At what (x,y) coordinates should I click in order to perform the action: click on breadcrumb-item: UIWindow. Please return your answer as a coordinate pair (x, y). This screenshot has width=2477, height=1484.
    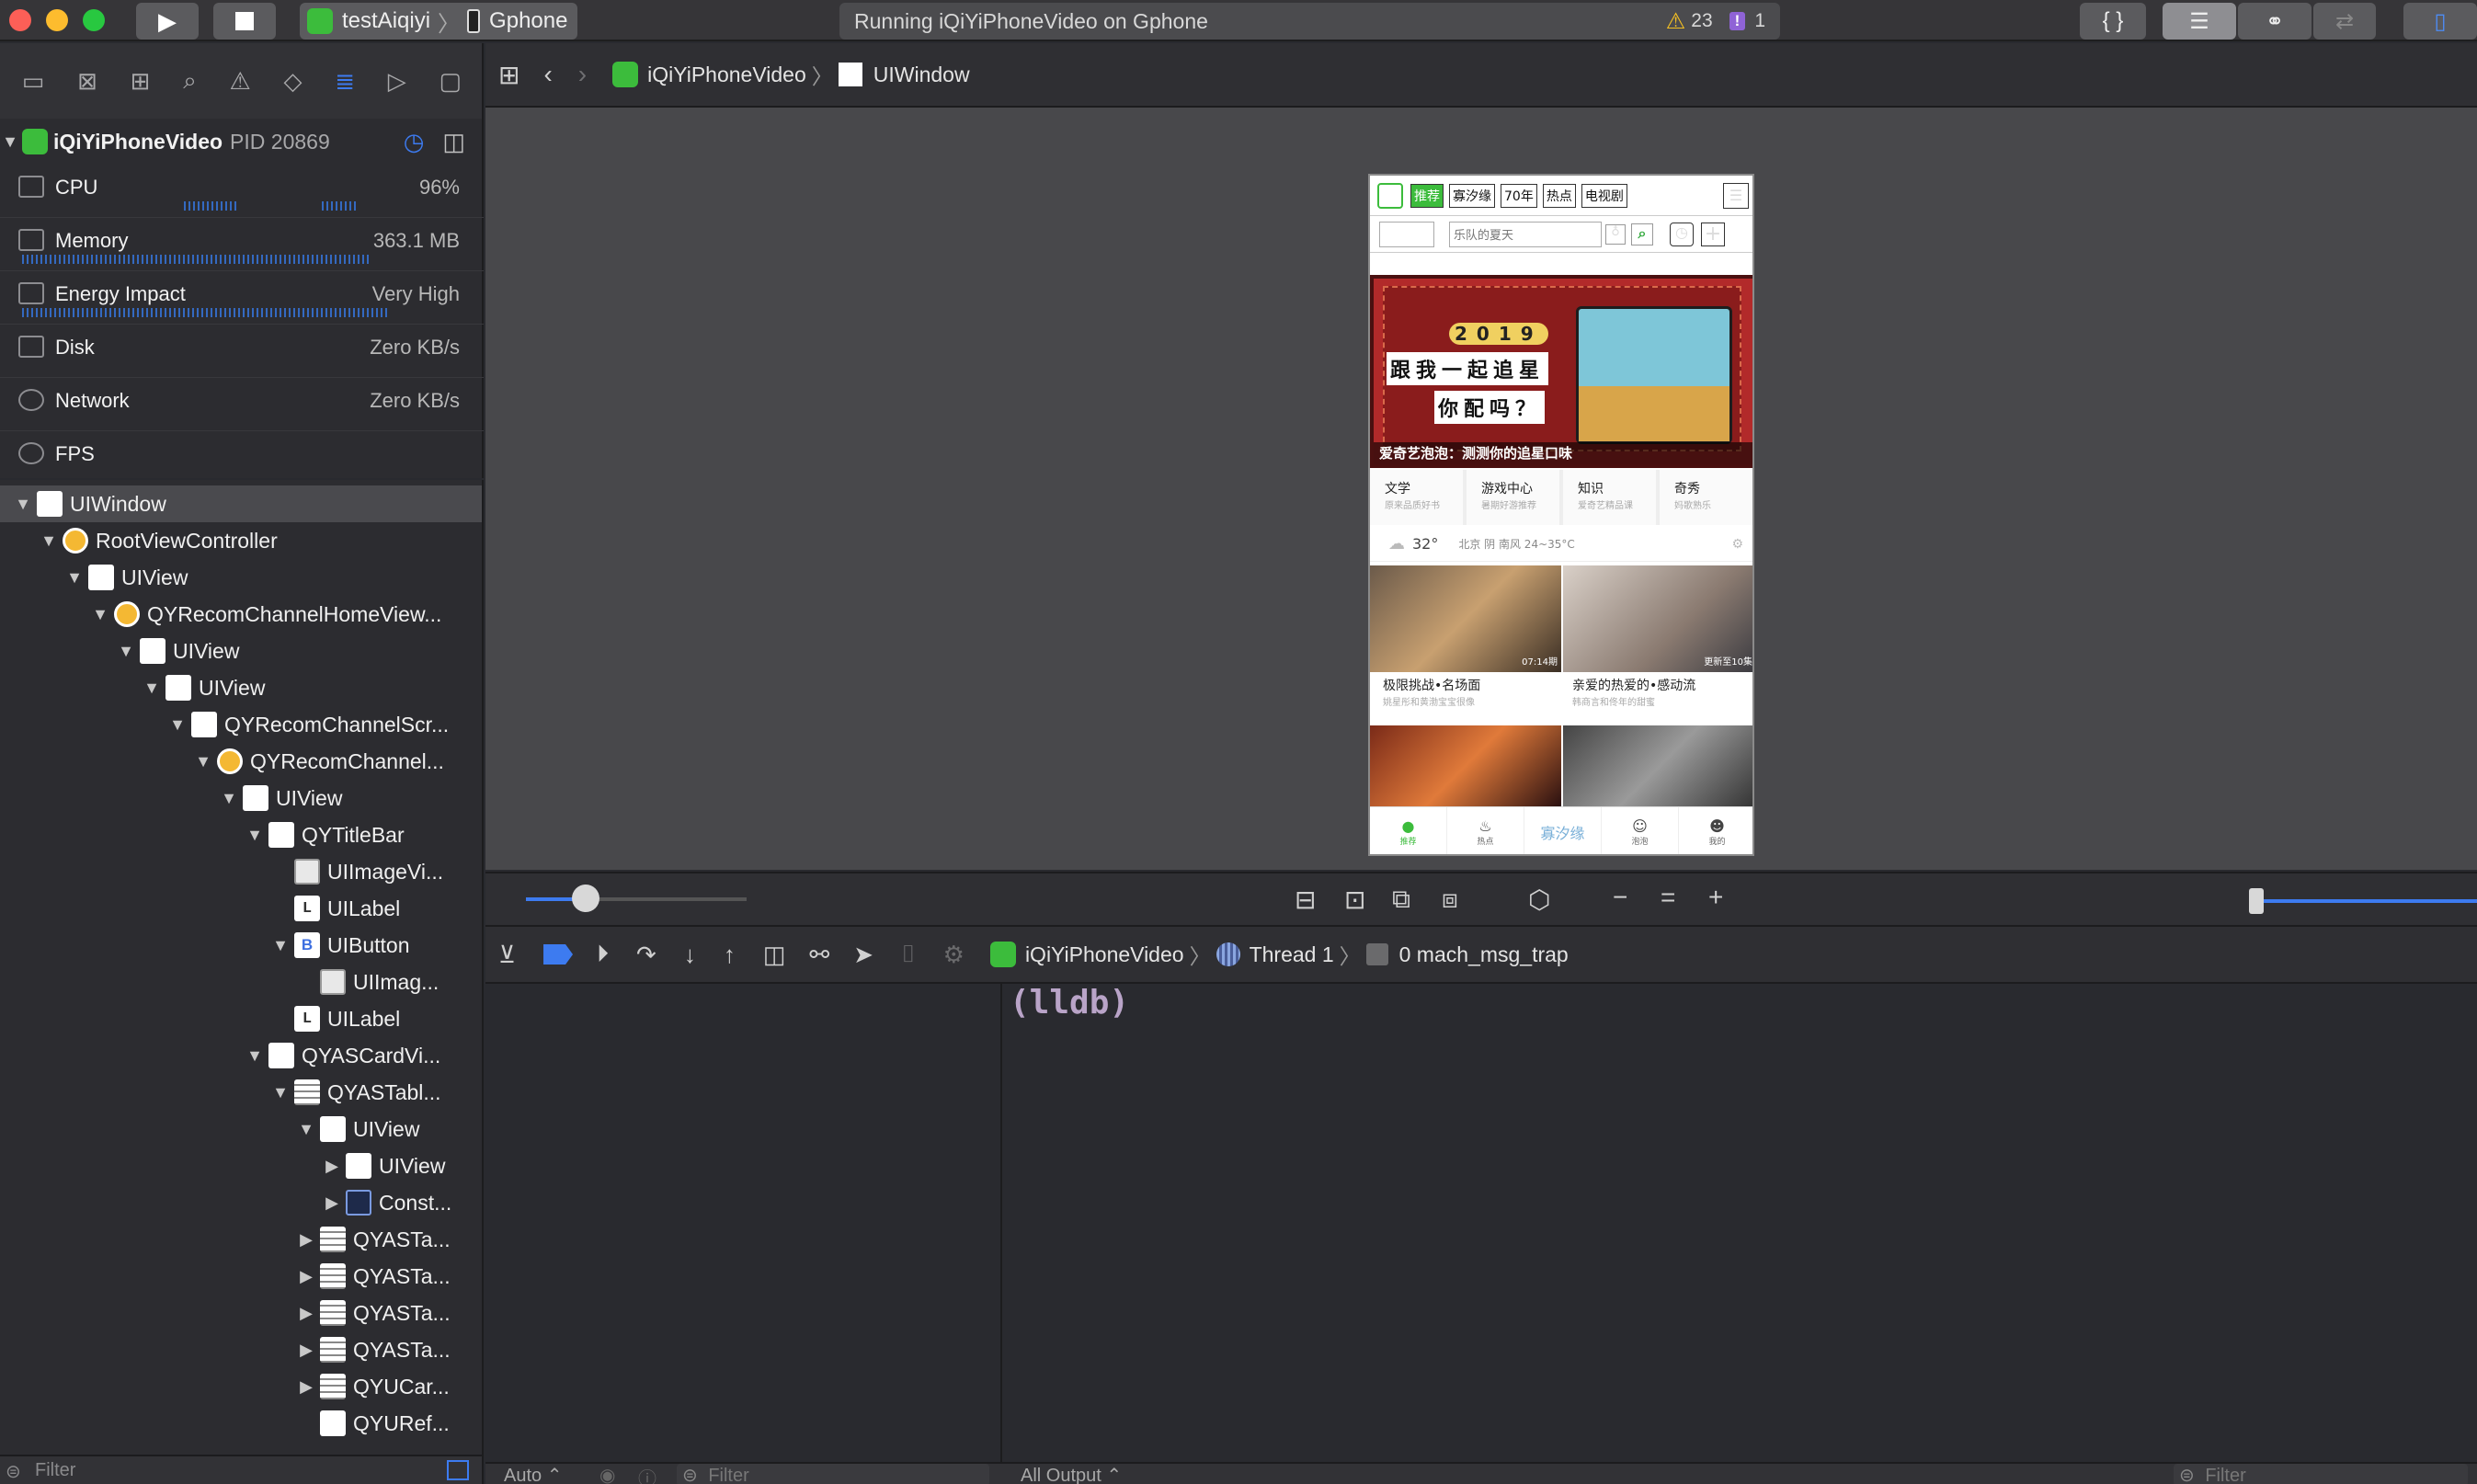
    Looking at the image, I should click on (921, 75).